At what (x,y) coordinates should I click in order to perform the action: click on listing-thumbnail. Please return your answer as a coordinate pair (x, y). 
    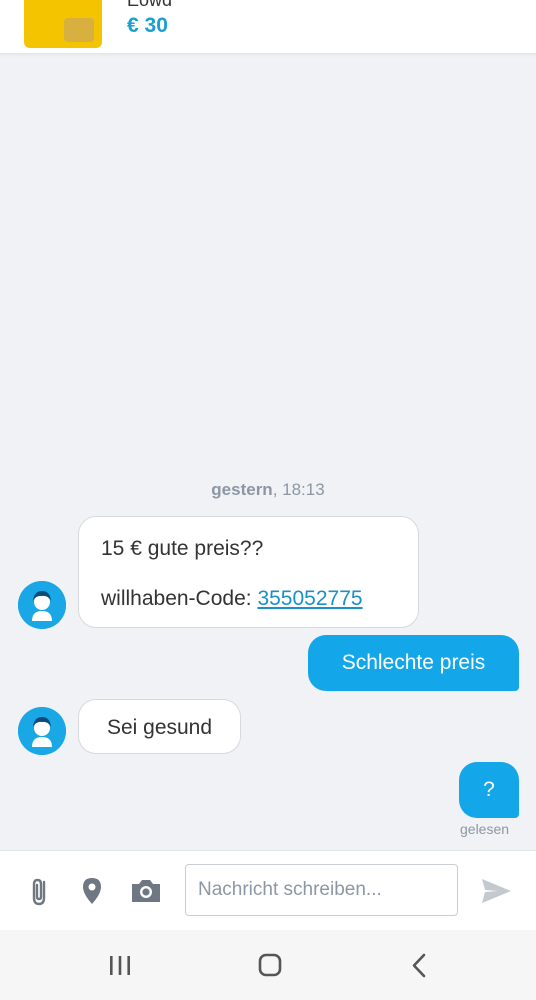
    Looking at the image, I should click on (63, 24).